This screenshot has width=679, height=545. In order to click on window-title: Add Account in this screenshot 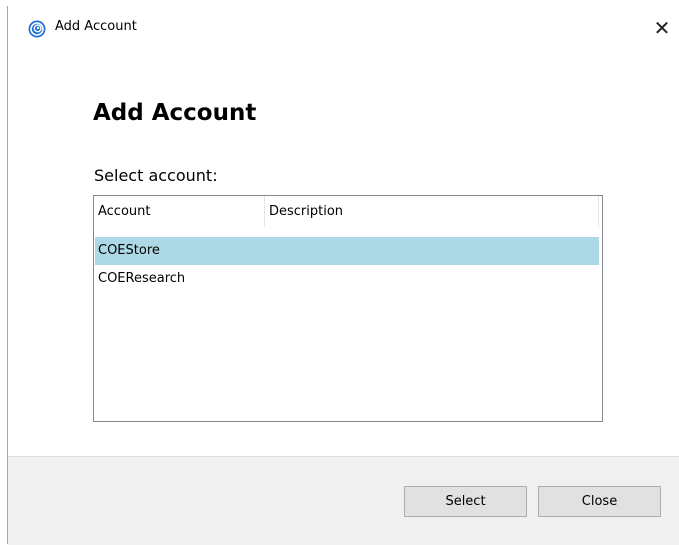, I will do `click(96, 26)`.